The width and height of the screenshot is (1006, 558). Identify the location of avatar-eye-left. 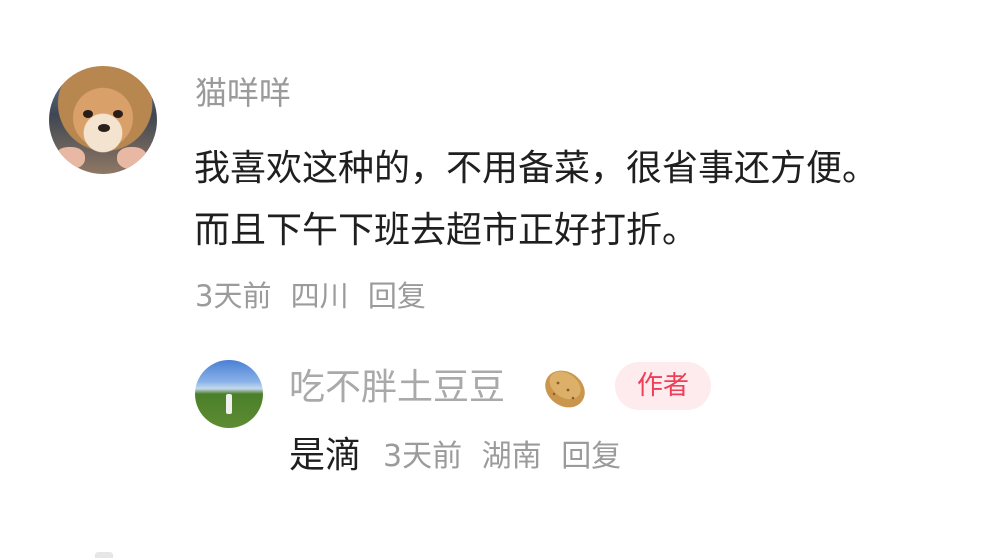
(88, 114).